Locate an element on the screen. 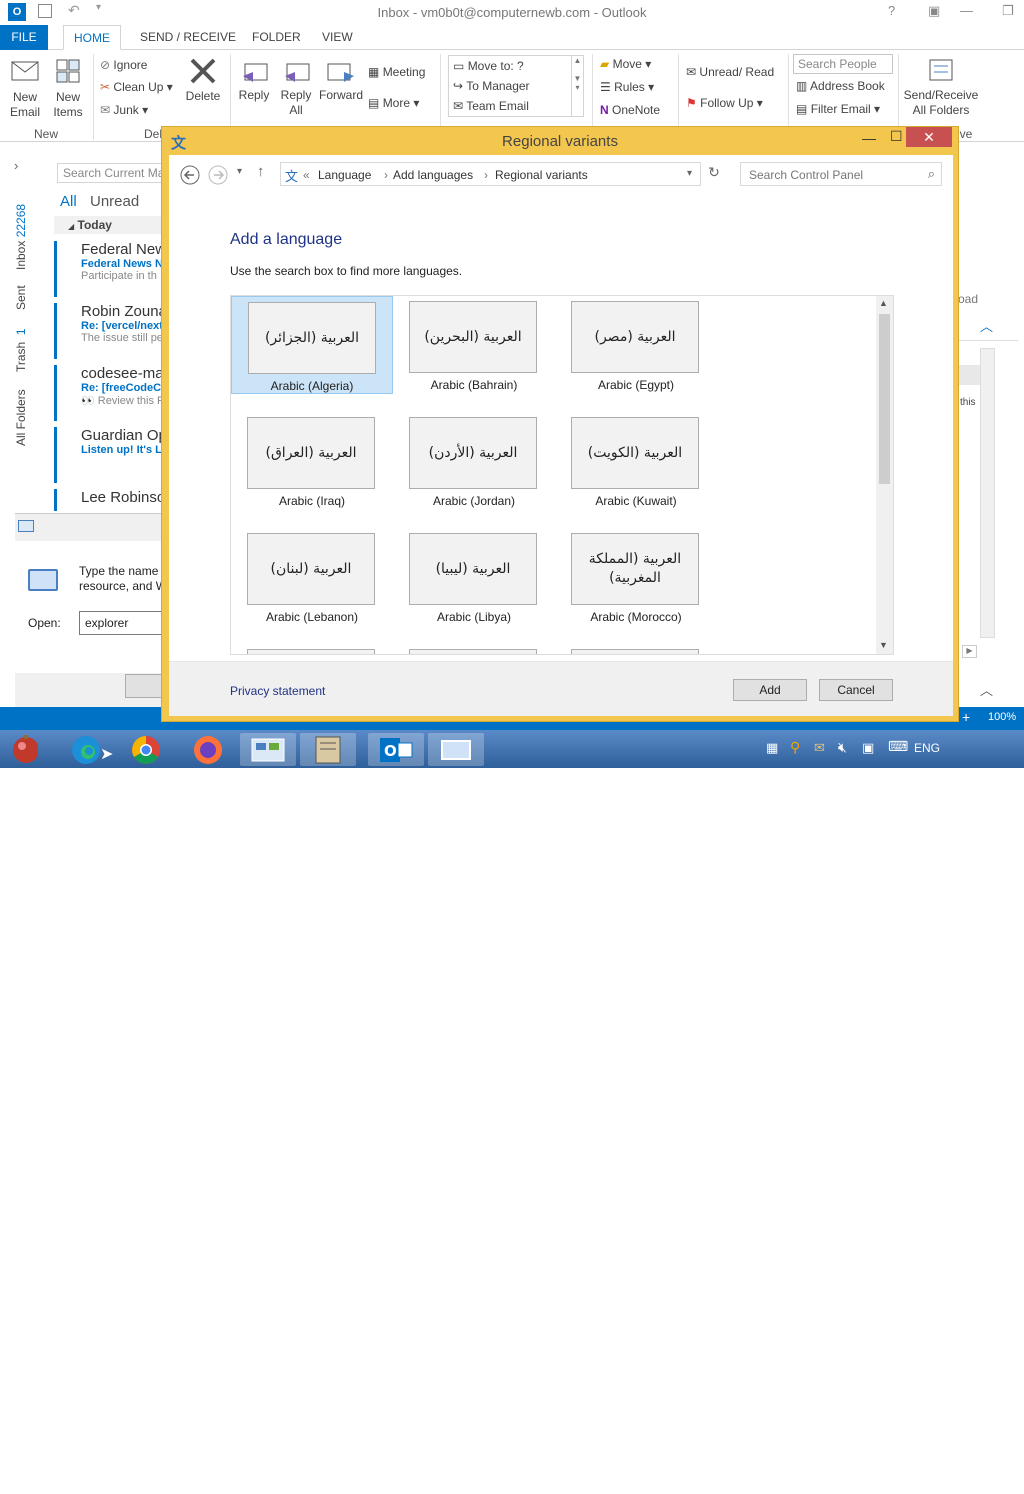 This screenshot has height=1494, width=1024. tab-view: VIEW is located at coordinates (337, 37).